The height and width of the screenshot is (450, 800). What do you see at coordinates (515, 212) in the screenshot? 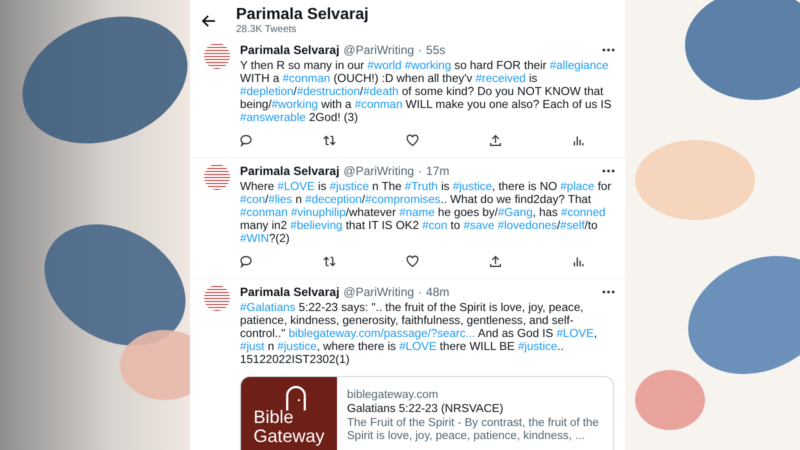
I see `hashtag-link: #Gang` at bounding box center [515, 212].